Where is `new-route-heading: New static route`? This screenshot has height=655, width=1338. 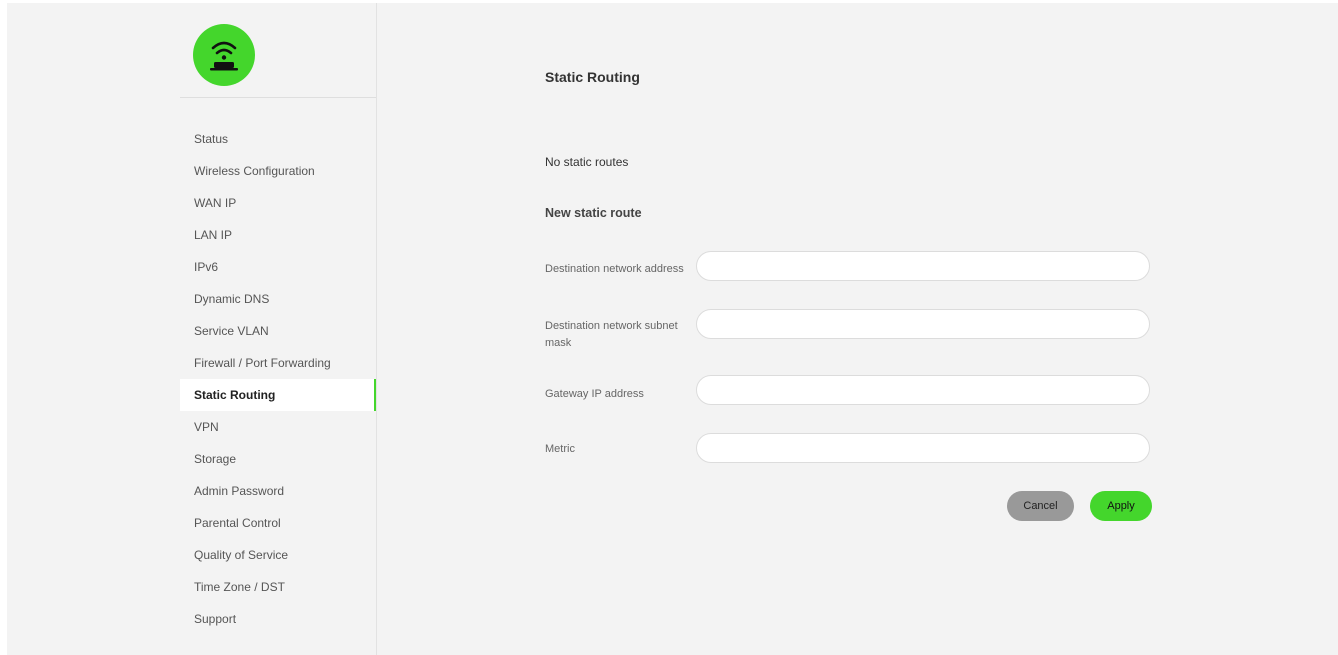 new-route-heading: New static route is located at coordinates (593, 213).